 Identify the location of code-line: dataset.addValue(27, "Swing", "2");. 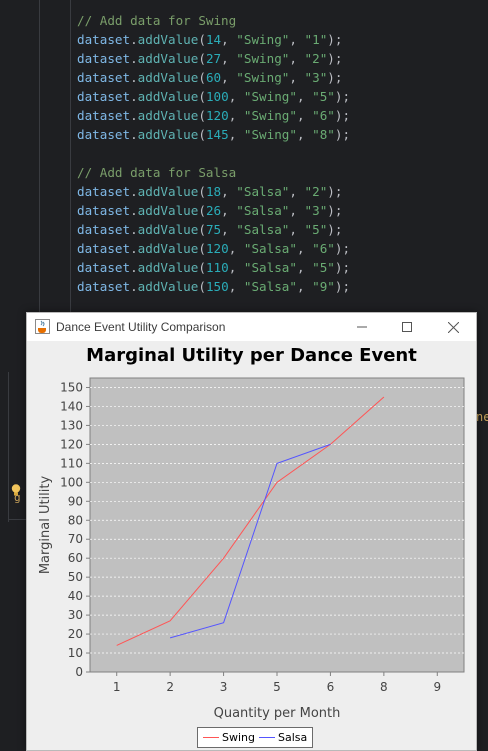
(213, 58).